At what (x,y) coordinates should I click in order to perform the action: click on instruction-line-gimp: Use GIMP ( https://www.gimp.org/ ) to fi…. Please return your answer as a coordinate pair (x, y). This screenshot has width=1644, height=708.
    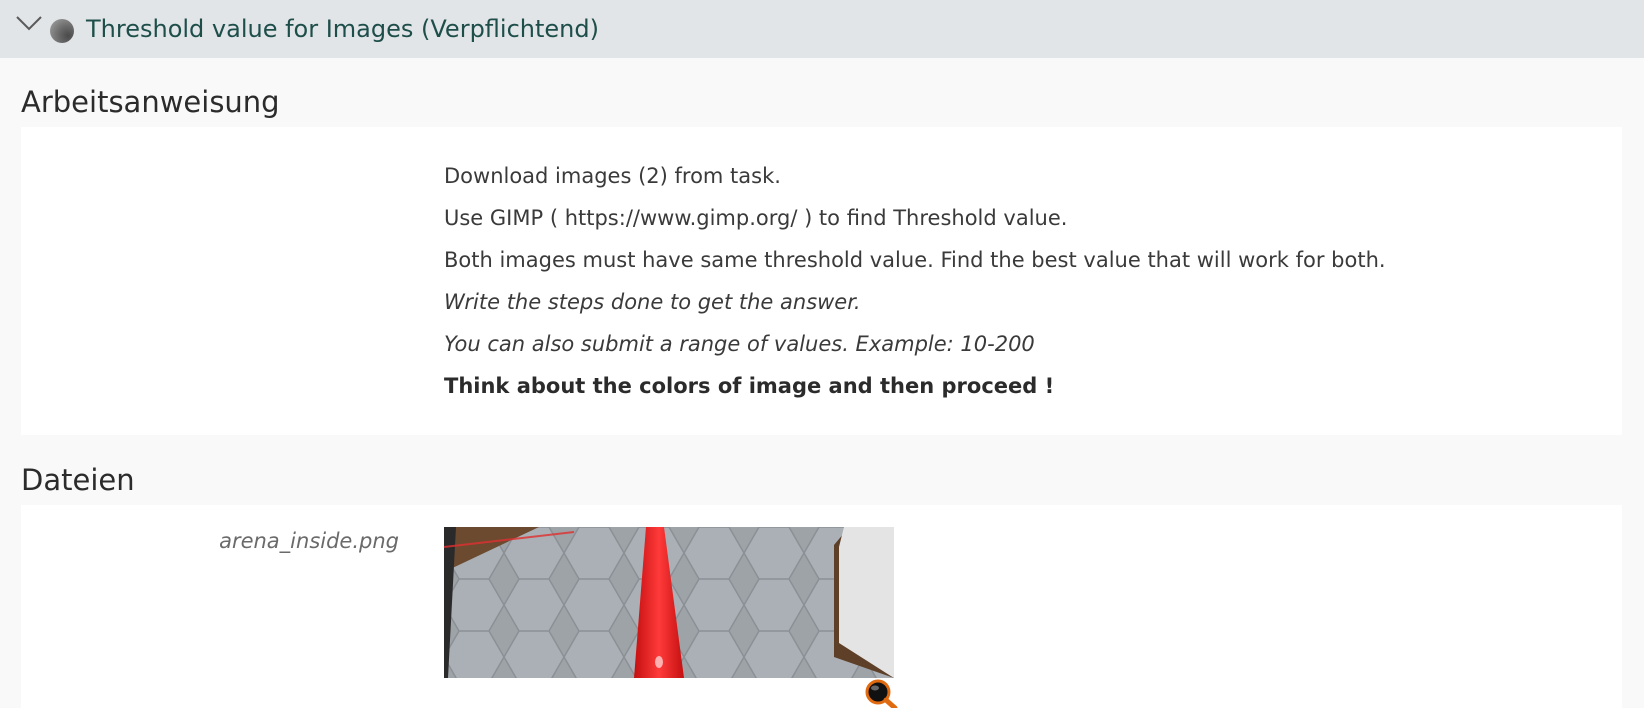
    Looking at the image, I should click on (756, 218).